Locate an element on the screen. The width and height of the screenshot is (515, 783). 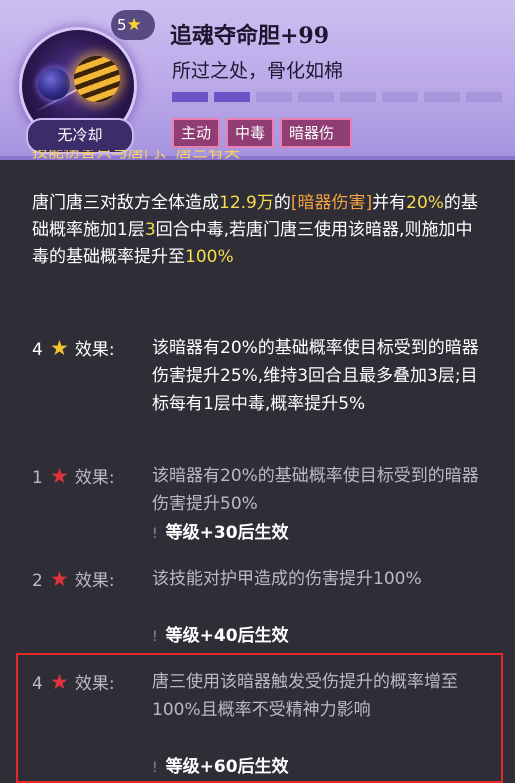
star-icon: ★ is located at coordinates (134, 25).